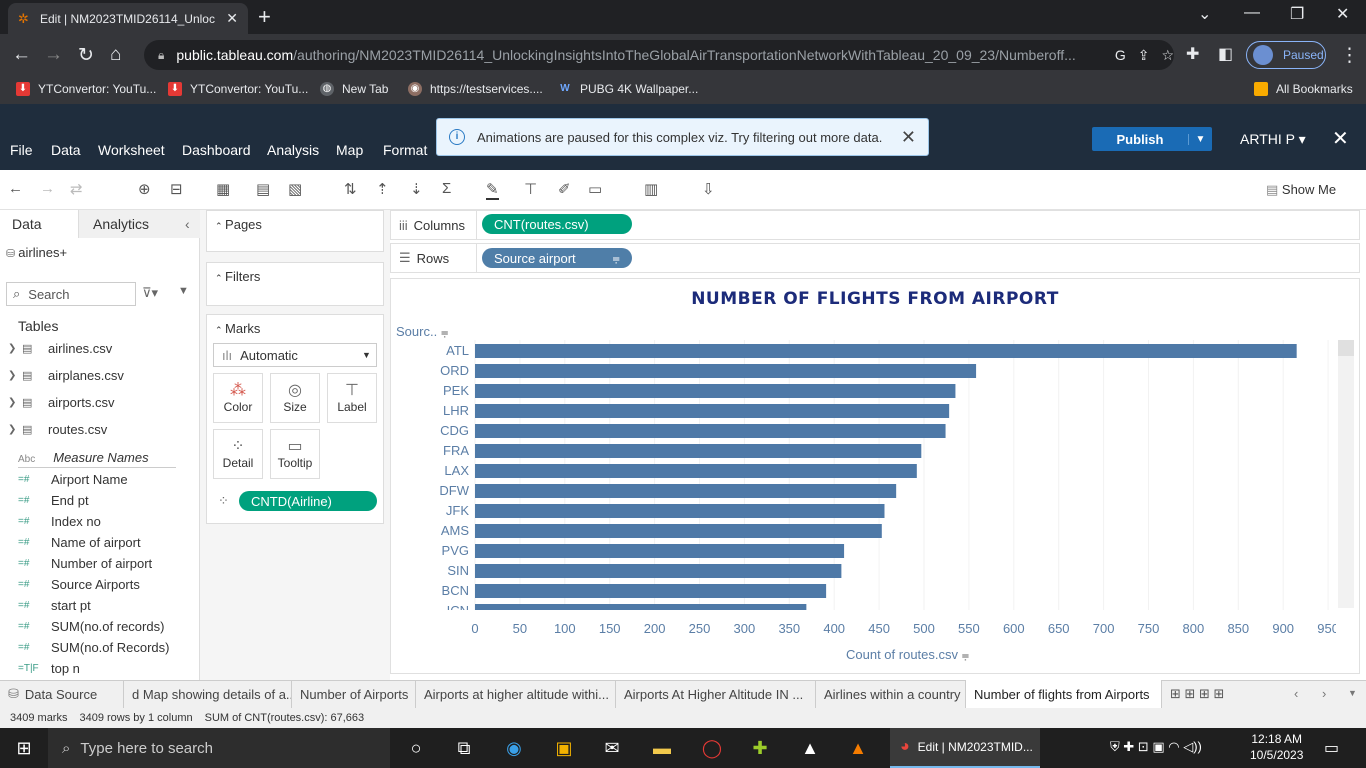 The width and height of the screenshot is (1366, 768). What do you see at coordinates (858, 748) in the screenshot?
I see `vlc-icon: ▲` at bounding box center [858, 748].